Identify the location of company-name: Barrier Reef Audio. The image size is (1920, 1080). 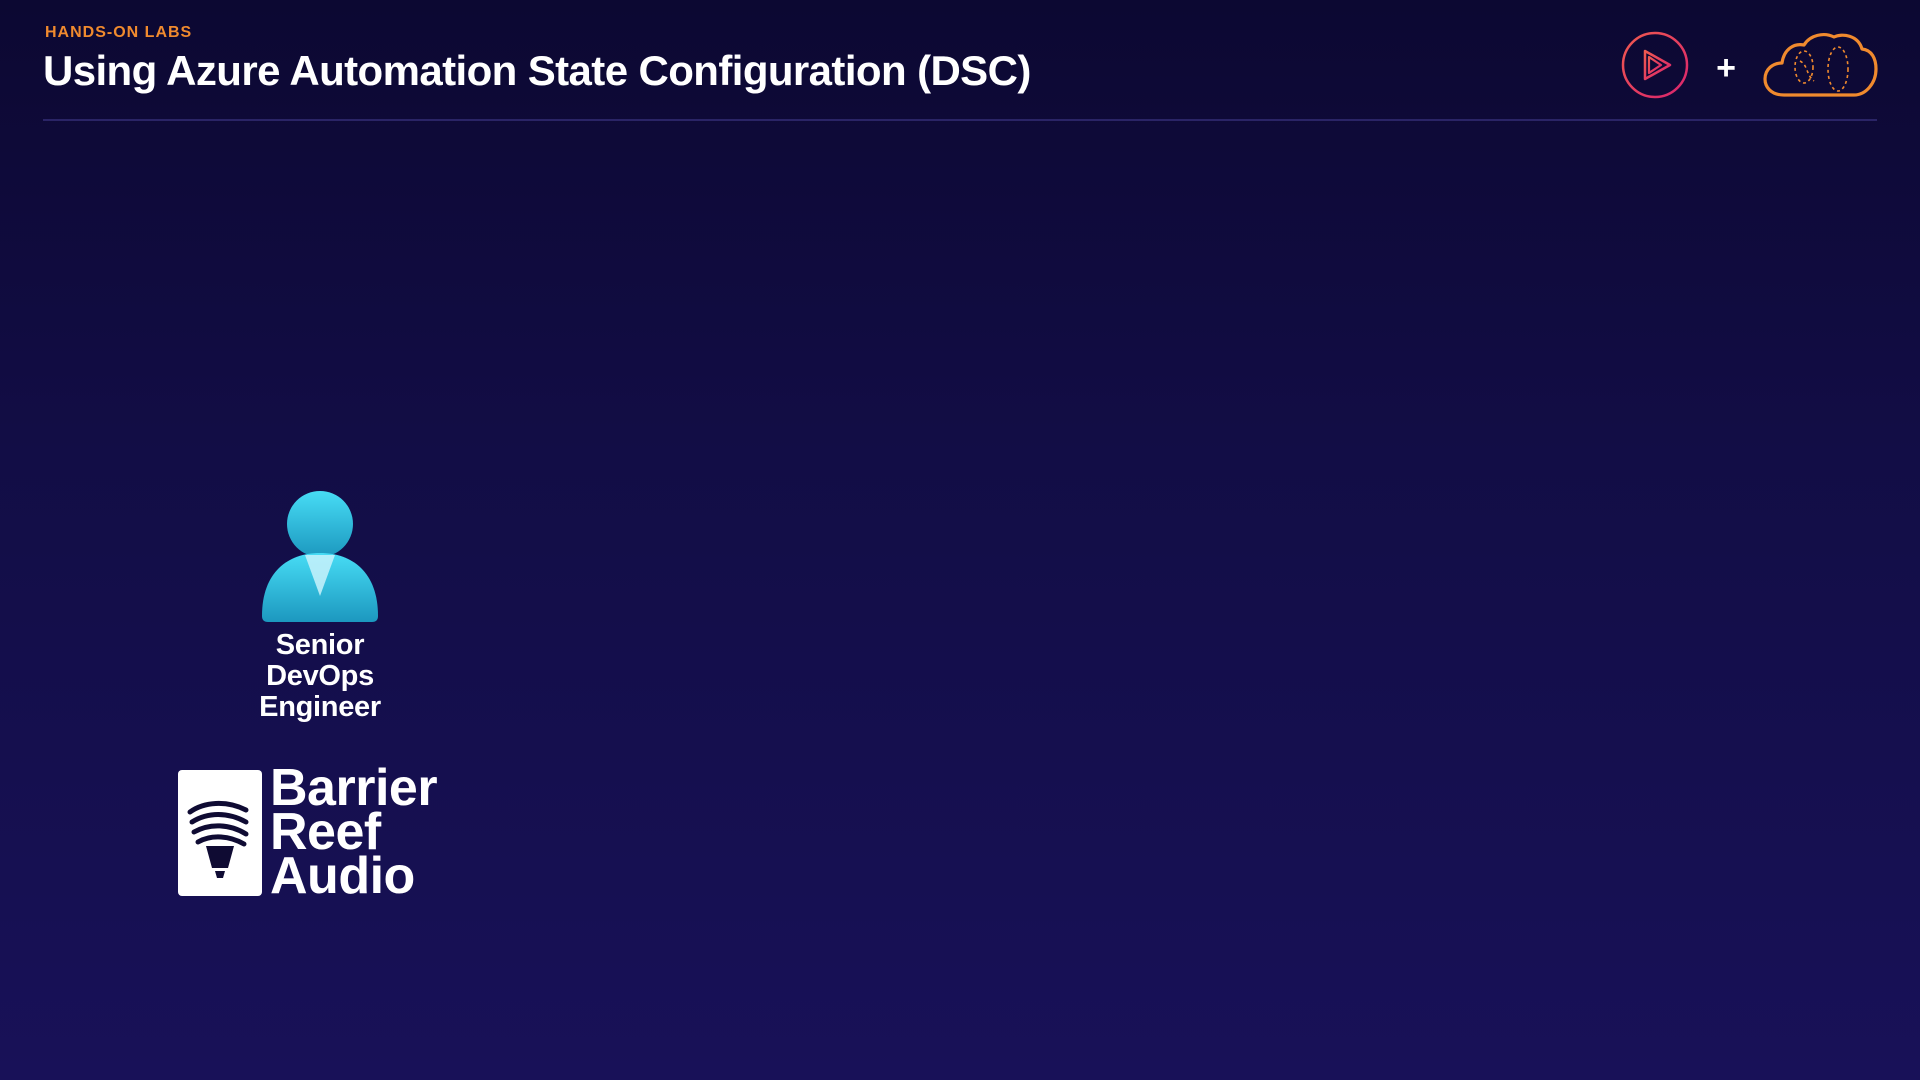
(354, 833).